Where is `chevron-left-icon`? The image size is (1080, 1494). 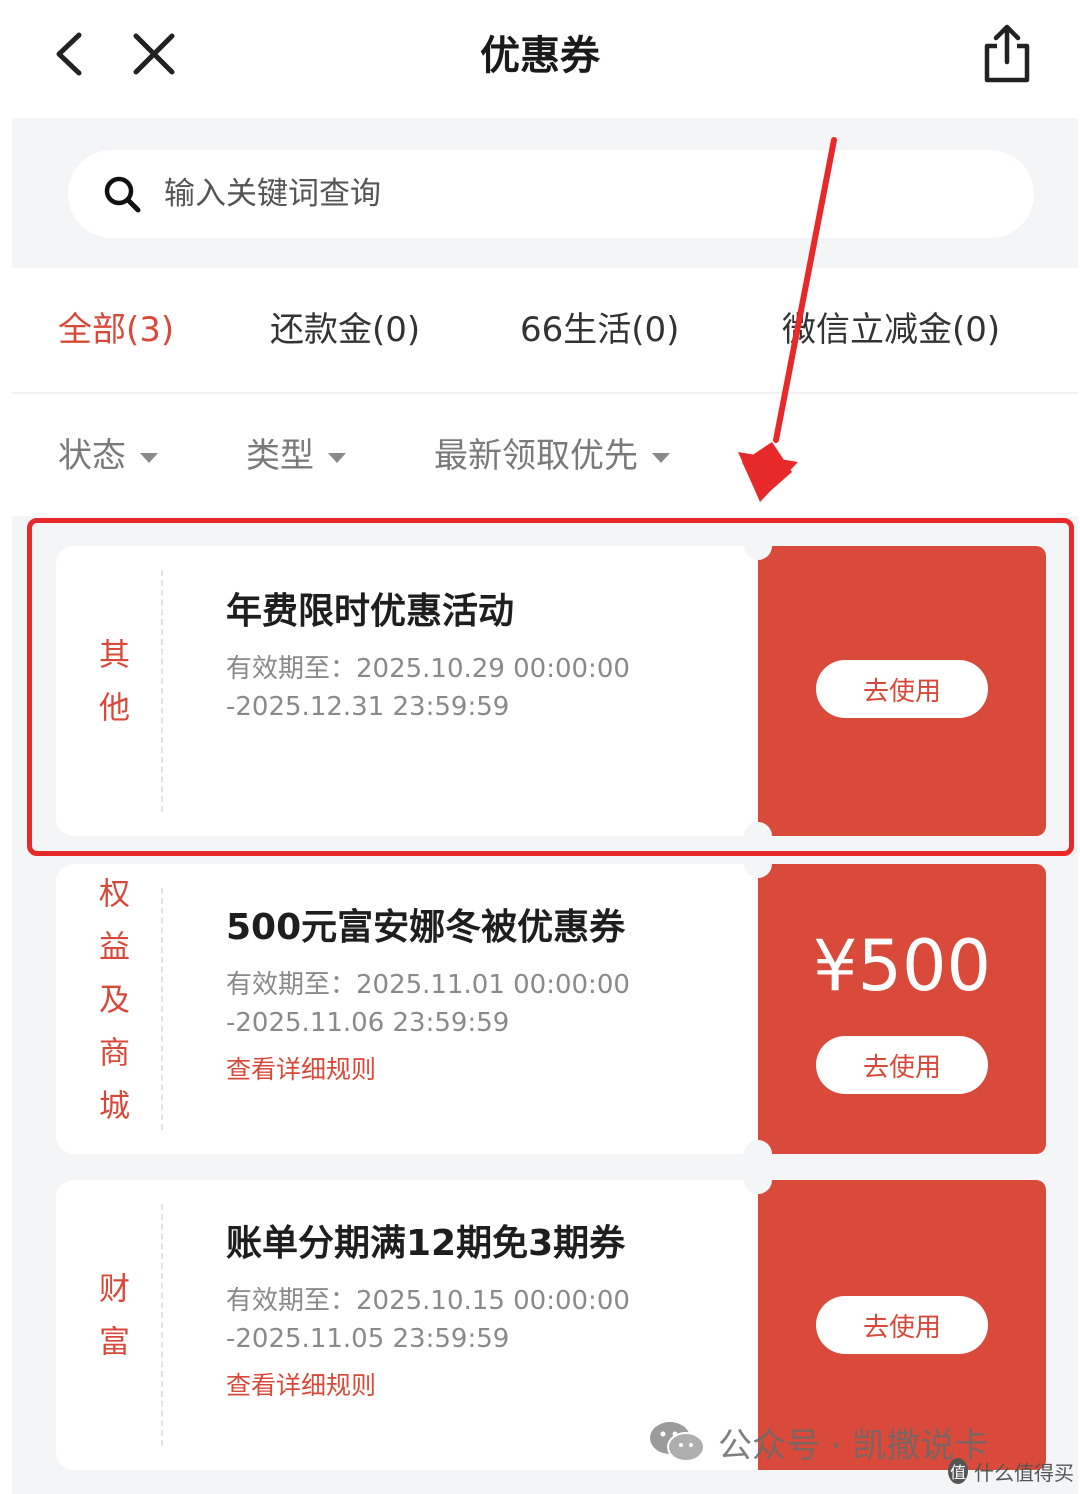
chevron-left-icon is located at coordinates (69, 54).